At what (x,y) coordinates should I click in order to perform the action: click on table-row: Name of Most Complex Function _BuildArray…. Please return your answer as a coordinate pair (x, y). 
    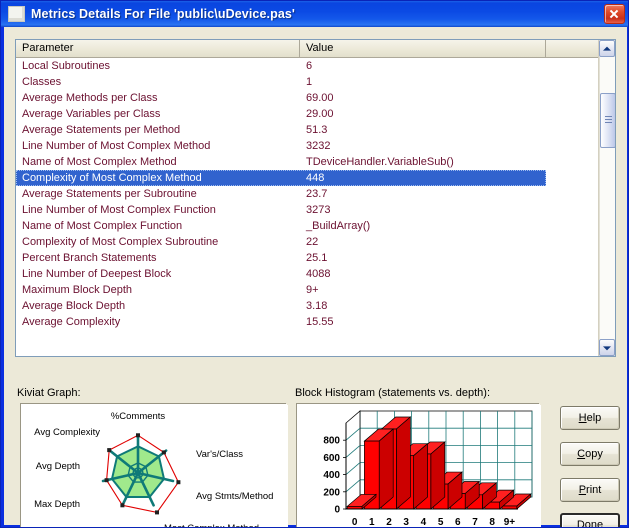
    Looking at the image, I should click on (315, 226).